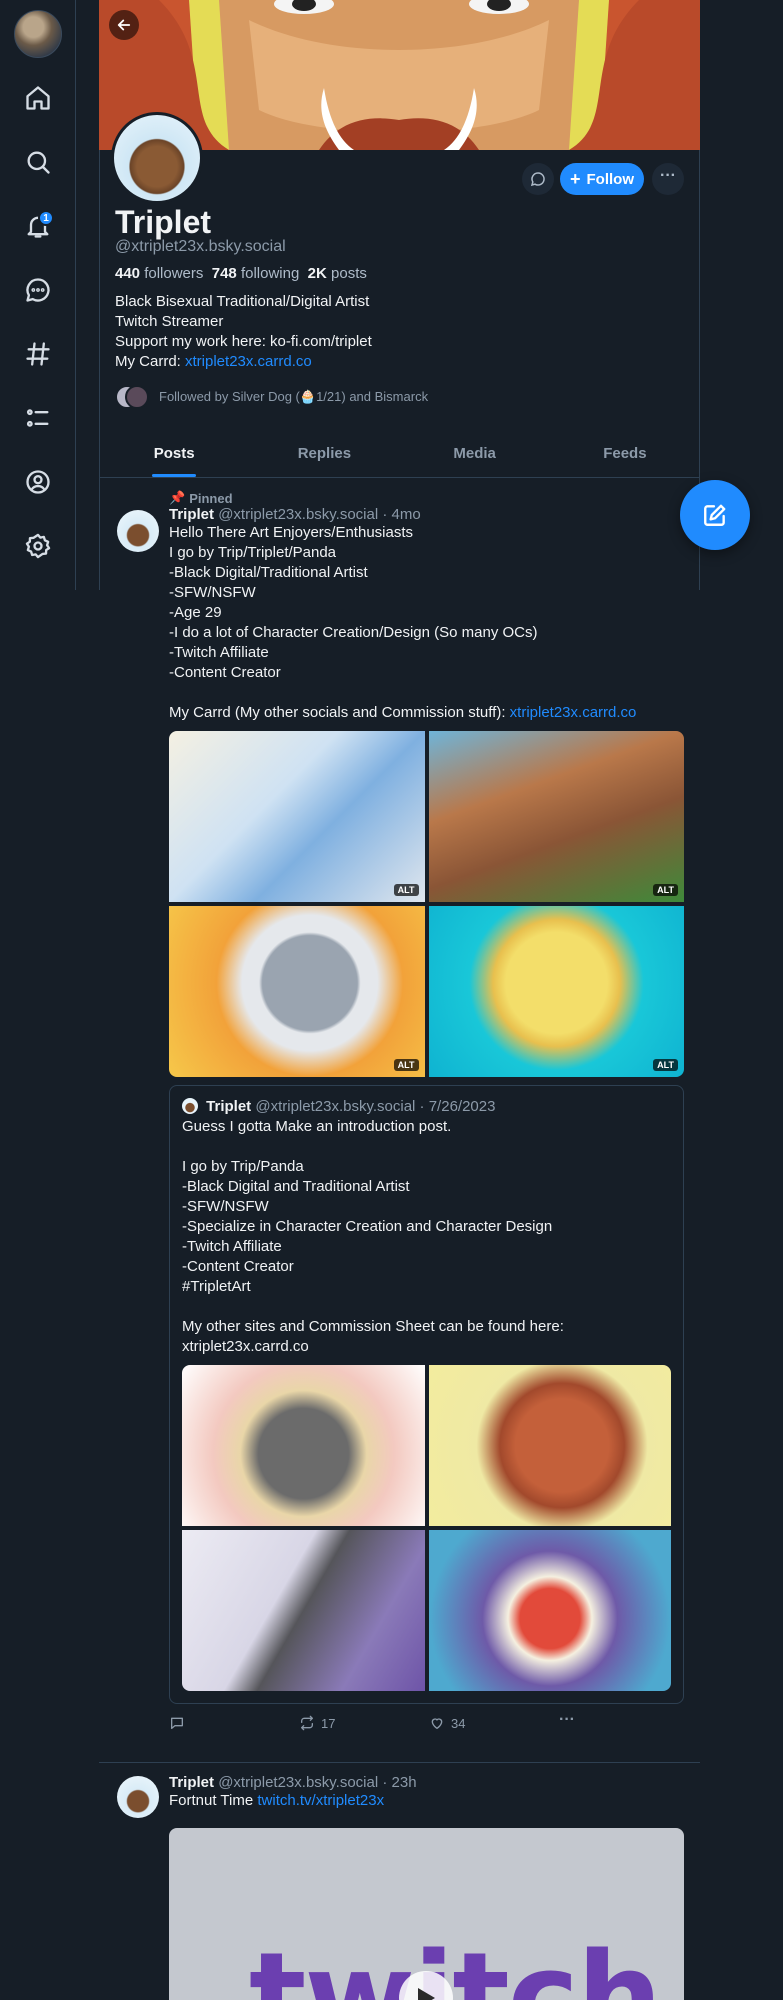  What do you see at coordinates (243, 341) in the screenshot?
I see `bio-line: Support my work here: ko-fi.com/triplet` at bounding box center [243, 341].